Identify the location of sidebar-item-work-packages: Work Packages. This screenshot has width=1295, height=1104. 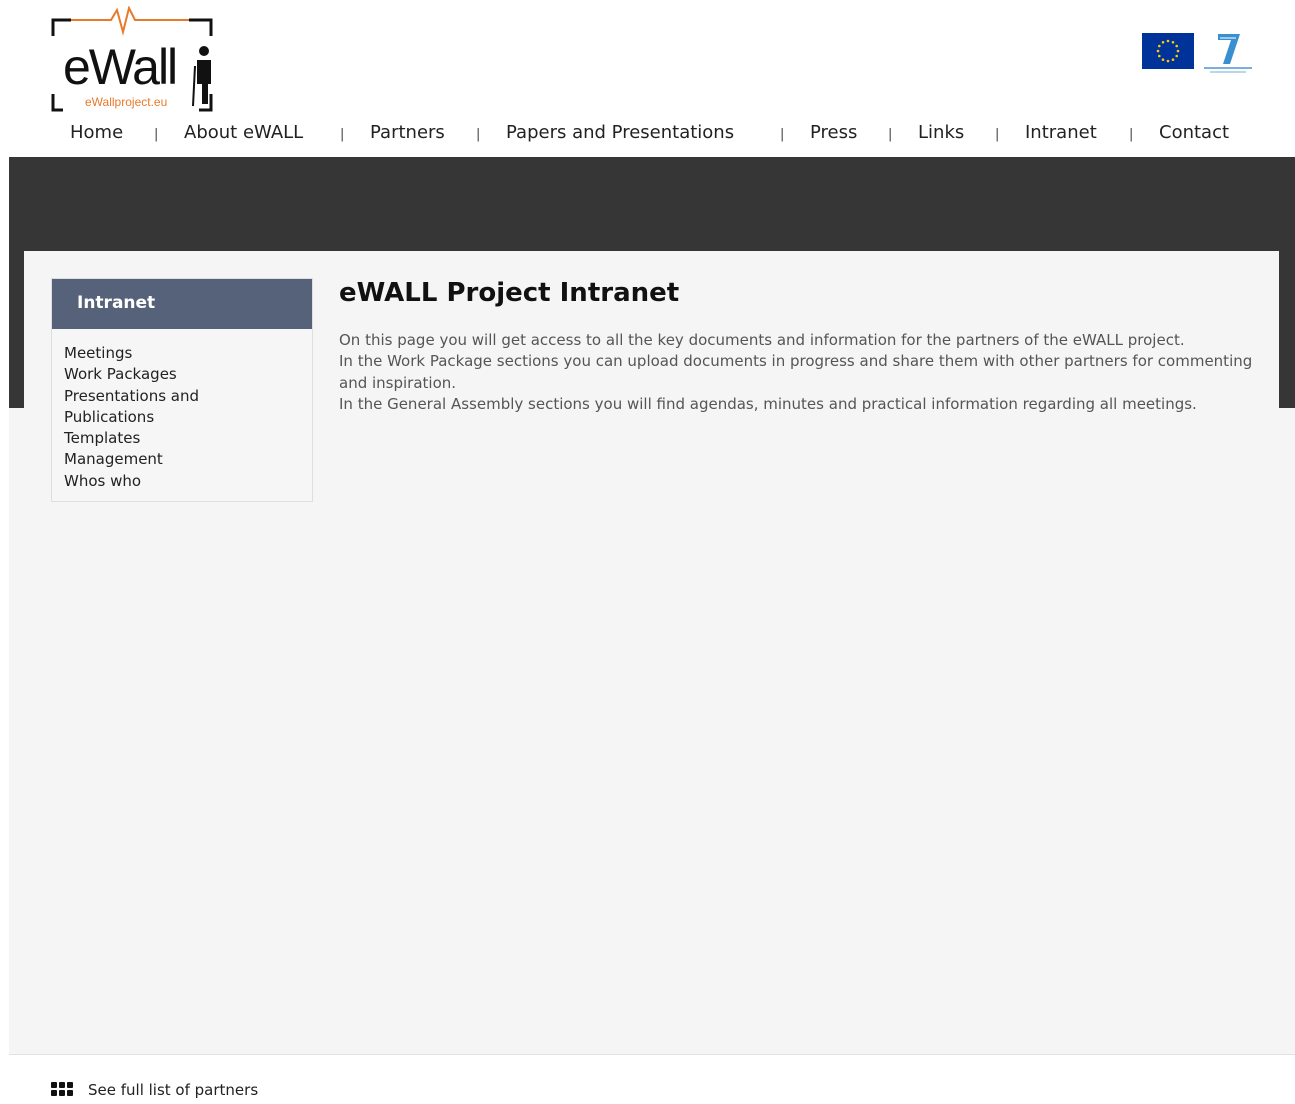
(188, 374).